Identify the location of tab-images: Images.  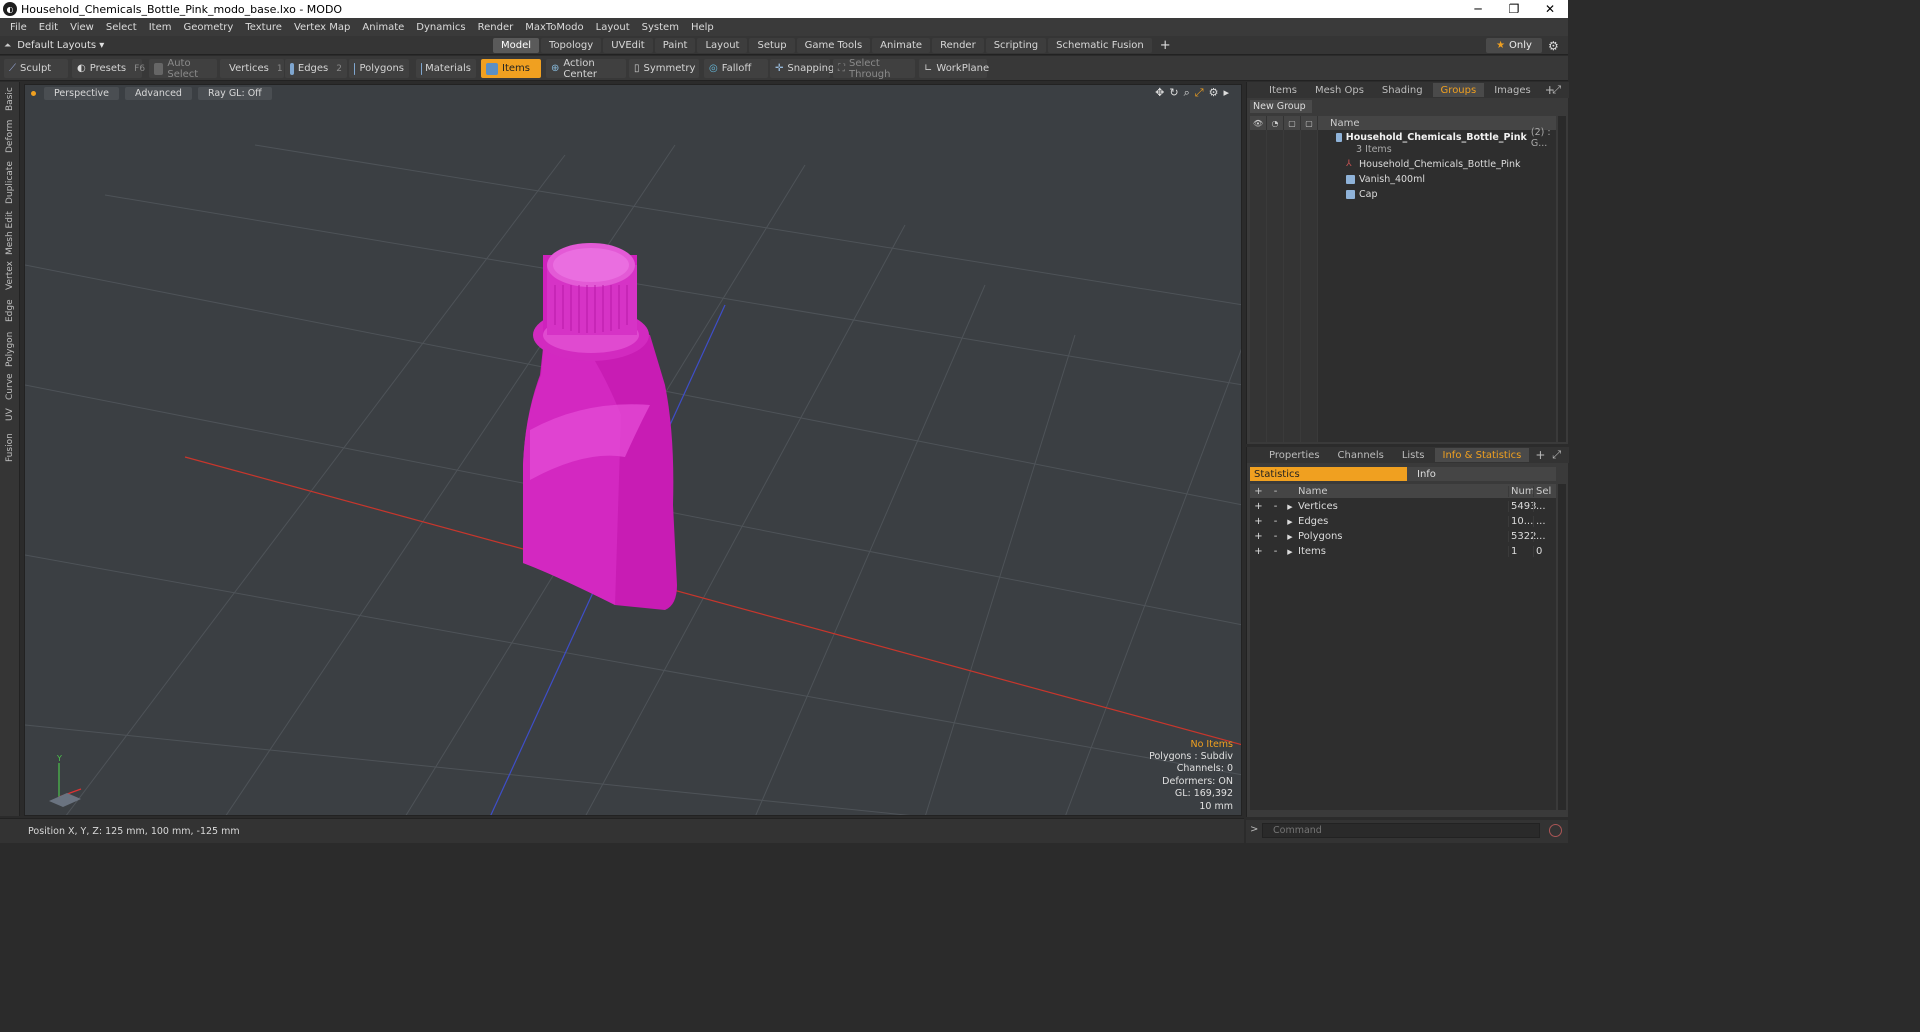
(1512, 90).